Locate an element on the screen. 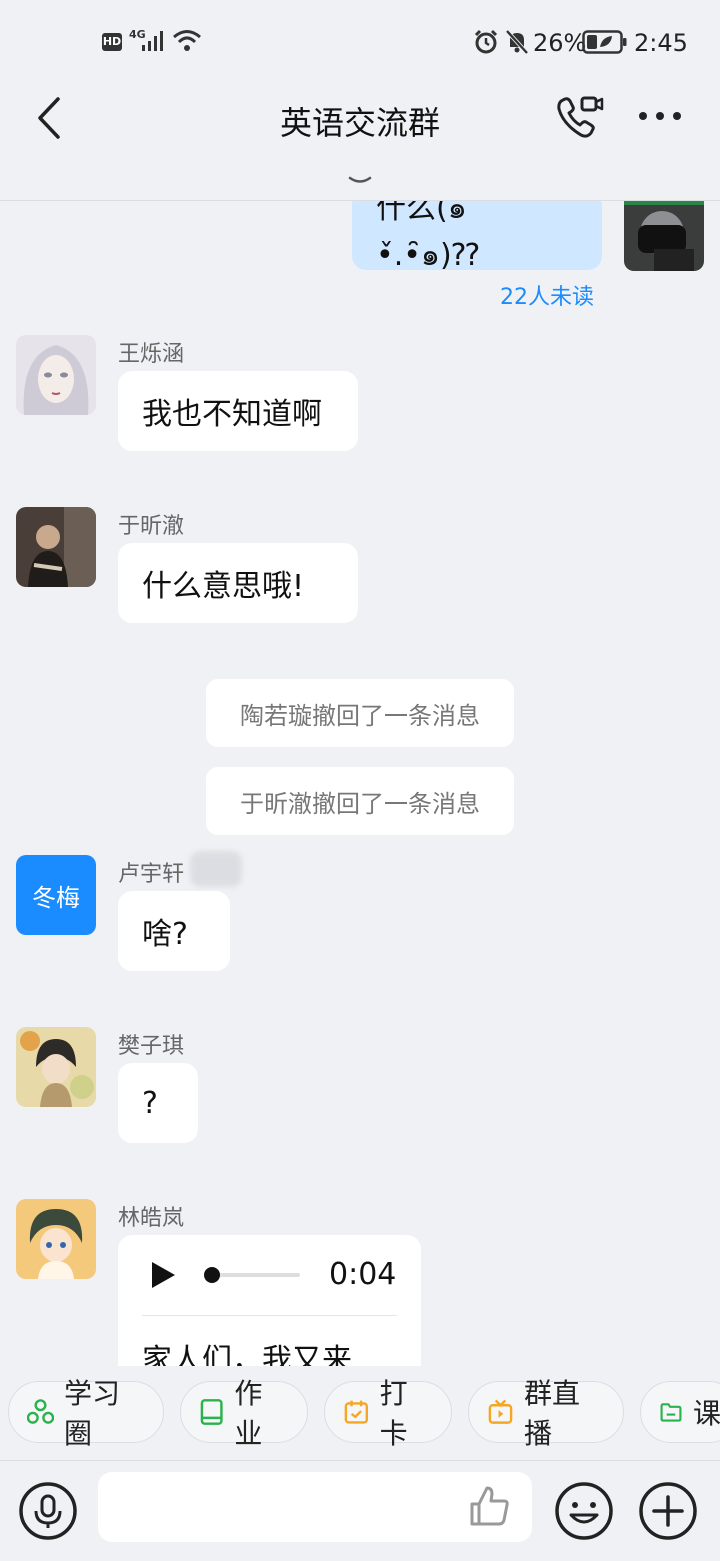 This screenshot has height=1561, width=720. chip-label: 群直播 is located at coordinates (552, 1413).